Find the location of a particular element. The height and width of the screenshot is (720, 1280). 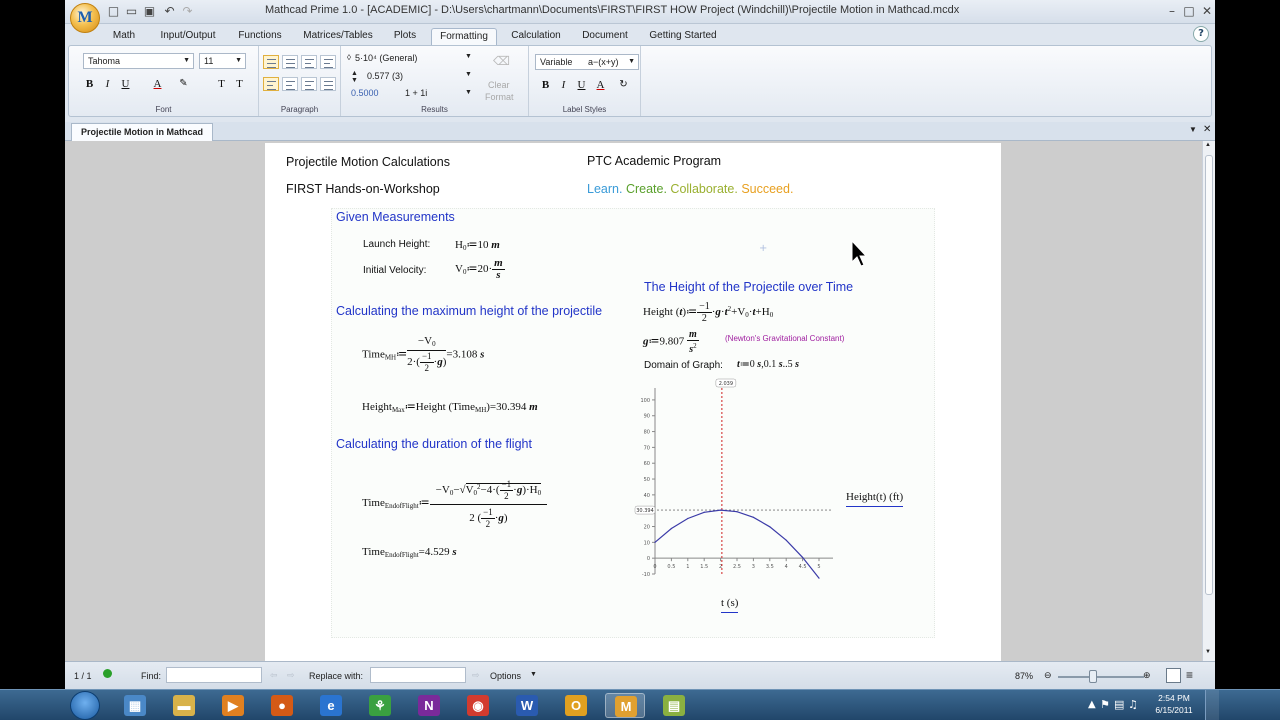

increase-indent-icon is located at coordinates (328, 62).